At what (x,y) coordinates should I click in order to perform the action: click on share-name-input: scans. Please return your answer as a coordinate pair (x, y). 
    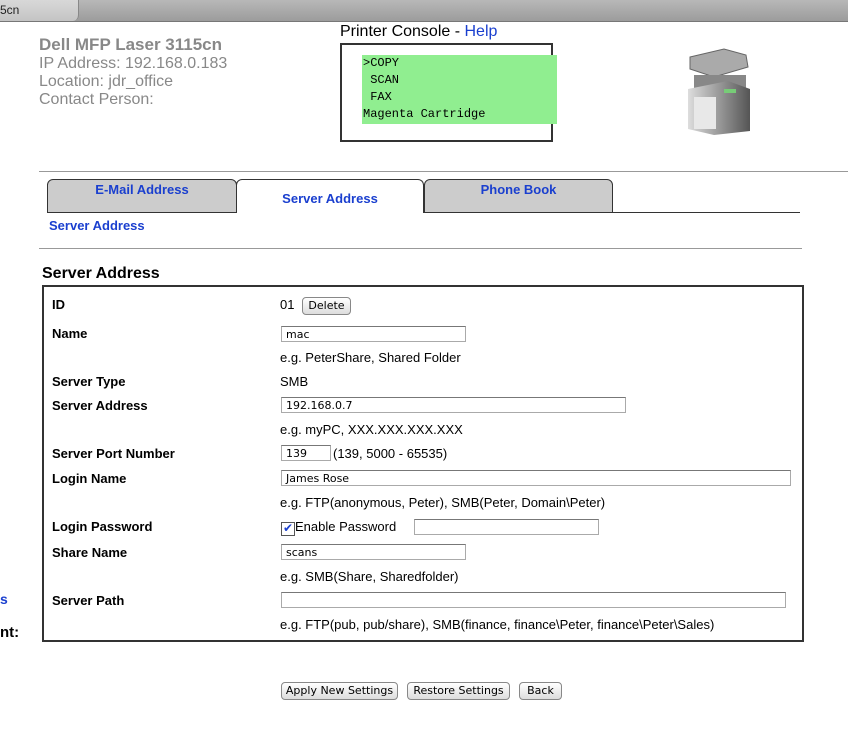
    Looking at the image, I should click on (373, 552).